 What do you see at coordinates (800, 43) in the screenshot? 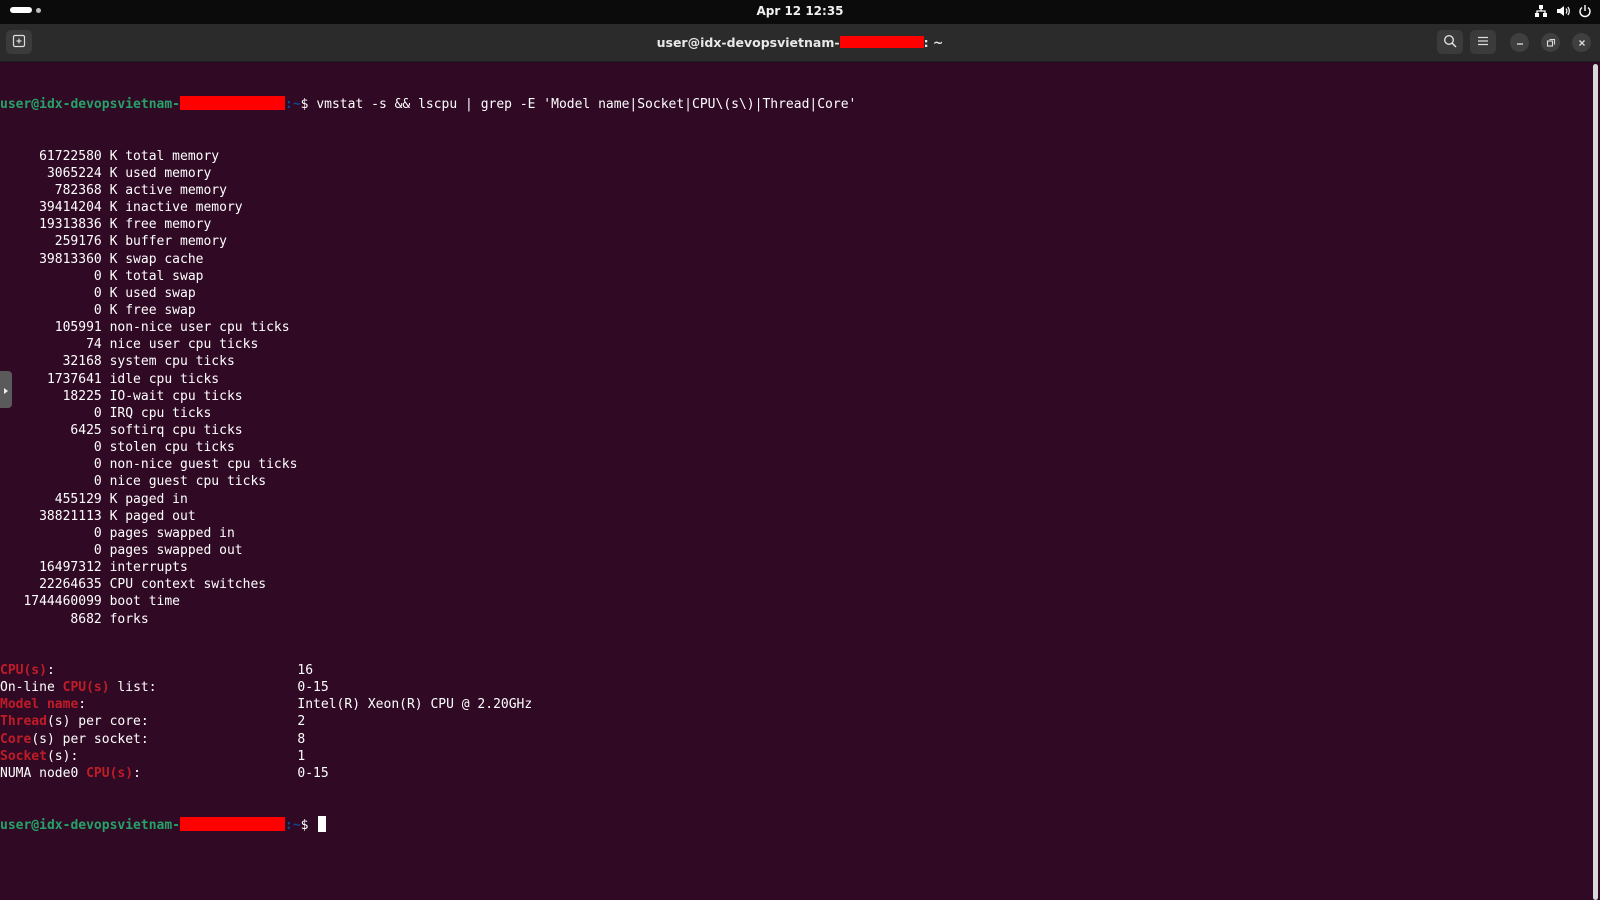
I see `terminal-headerbar: user@idx-devopsvietnam-: ~` at bounding box center [800, 43].